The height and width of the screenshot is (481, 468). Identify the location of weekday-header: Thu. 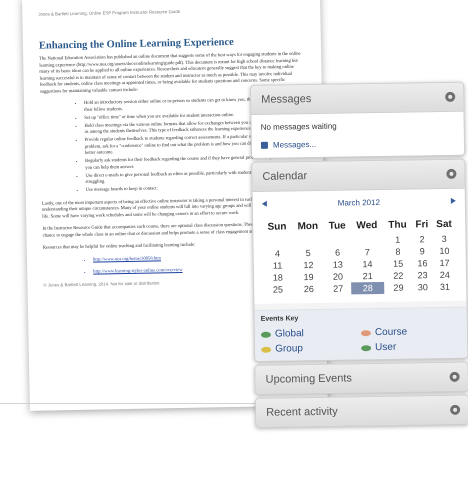
(397, 225).